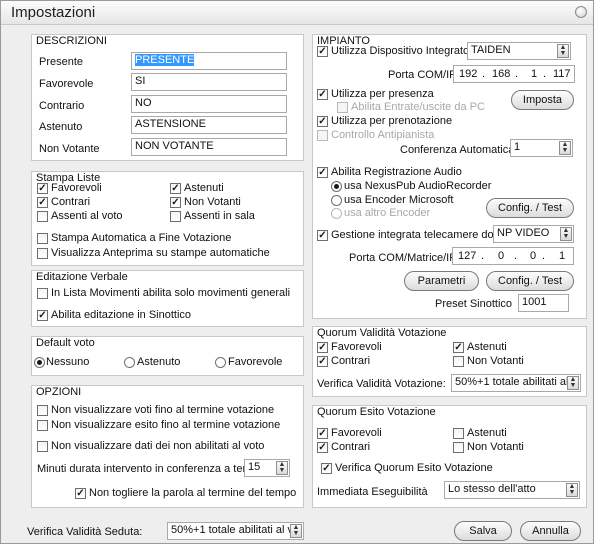 This screenshot has height=544, width=594. Describe the element at coordinates (322, 121) in the screenshot. I see `utilizza-prenotazione-checkbox: ✓` at that location.